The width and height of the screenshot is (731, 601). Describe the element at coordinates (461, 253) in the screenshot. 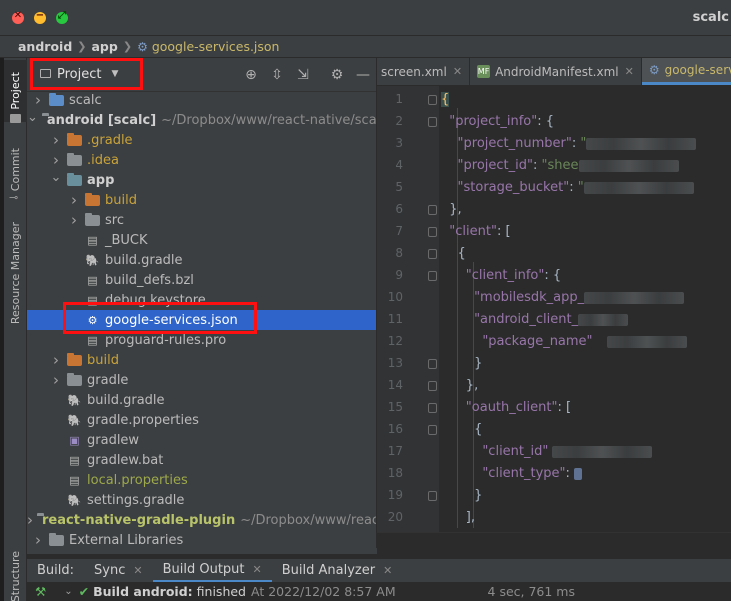

I see `code-line-8: {` at that location.